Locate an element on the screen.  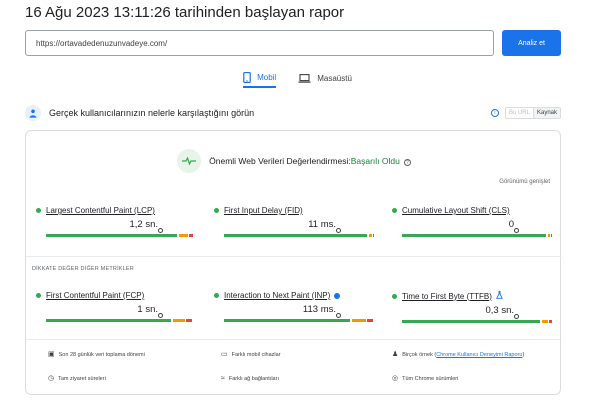
expand-view-link: Görünümü genişlet is located at coordinates (524, 182).